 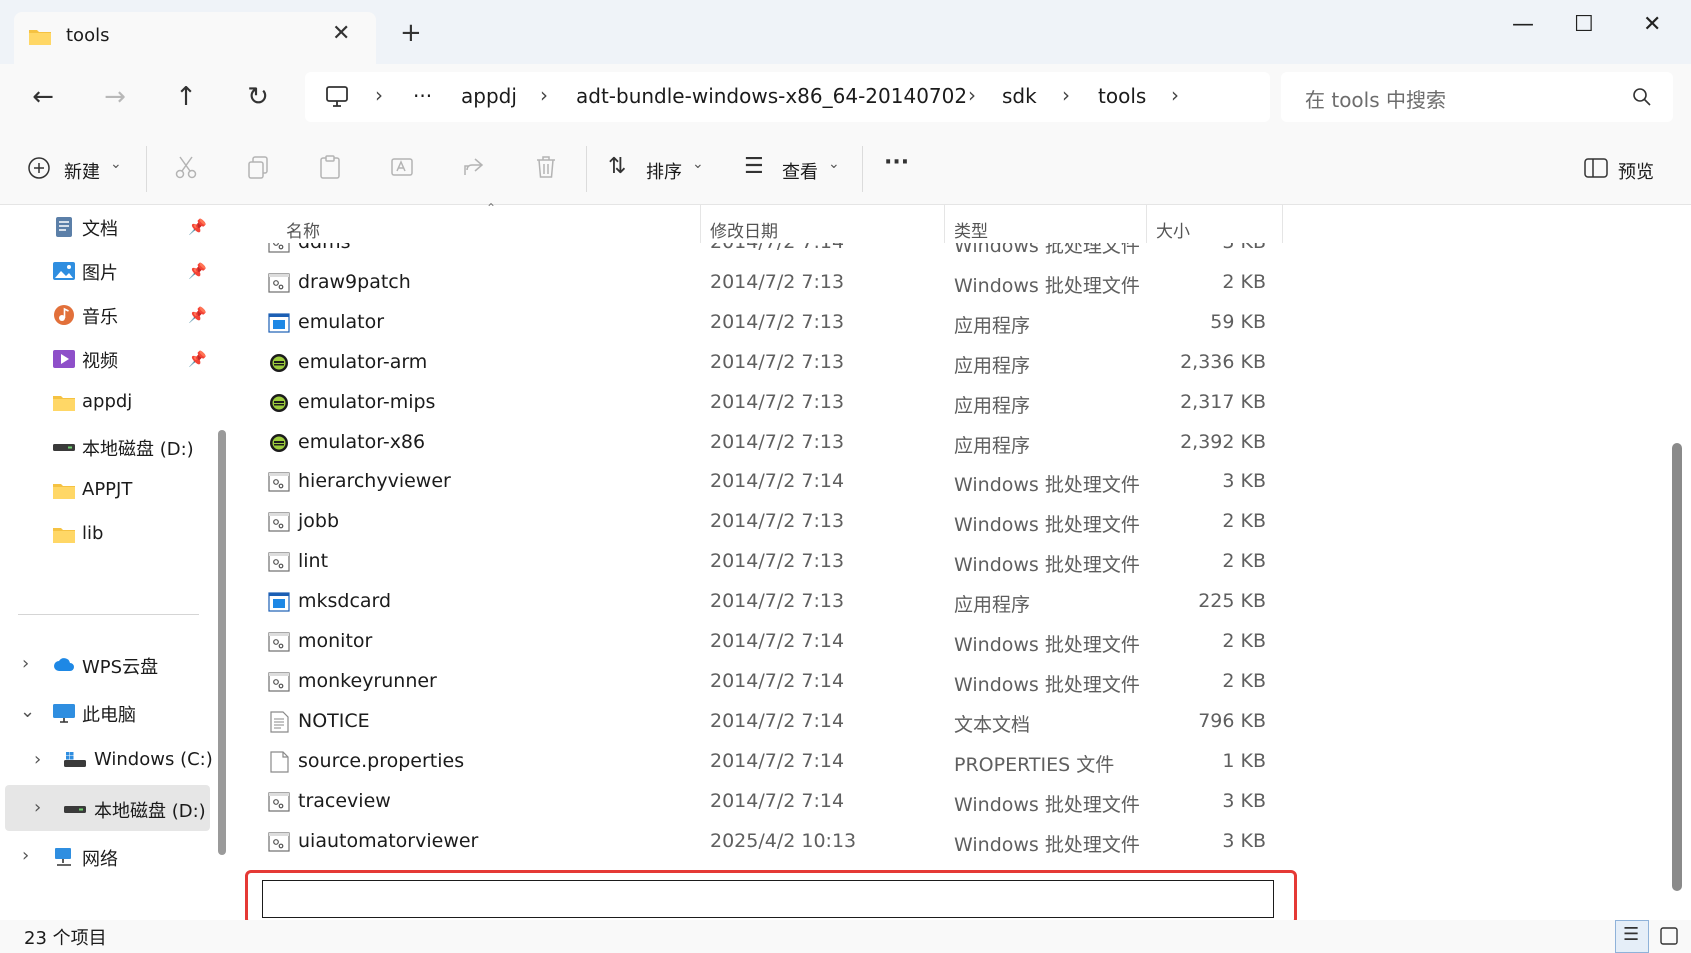 I want to click on cut-icon, so click(x=186, y=167).